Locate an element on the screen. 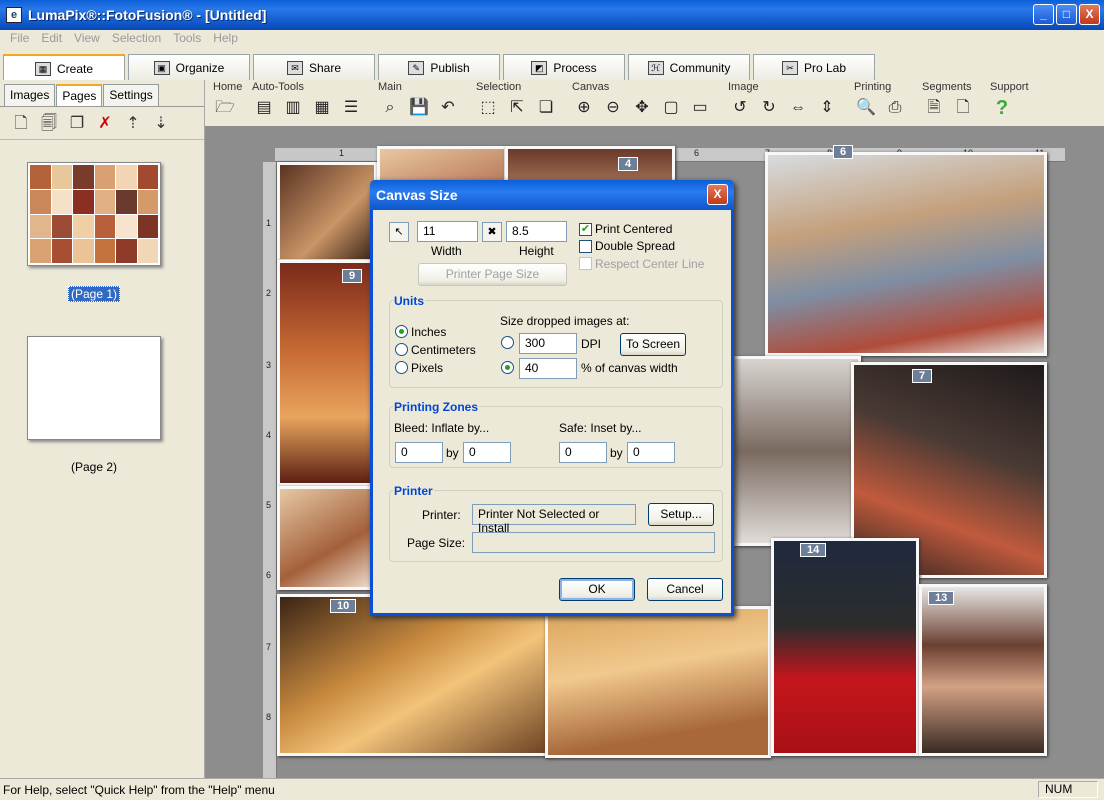 This screenshot has width=1104, height=800. print-preview-icon: 🔍 is located at coordinates (866, 109).